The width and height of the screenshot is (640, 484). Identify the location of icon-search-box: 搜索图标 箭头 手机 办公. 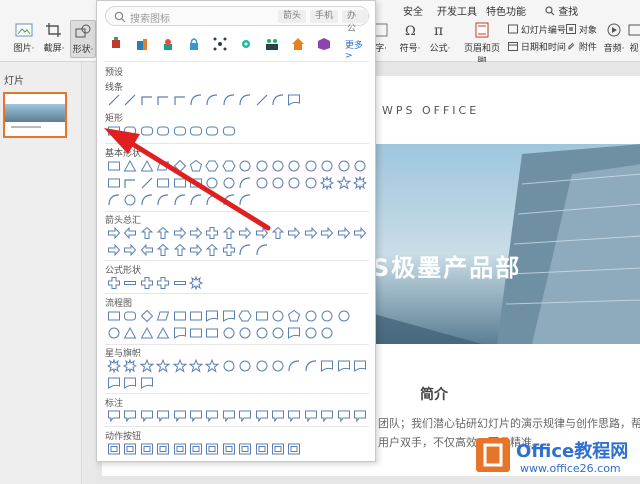
(237, 20).